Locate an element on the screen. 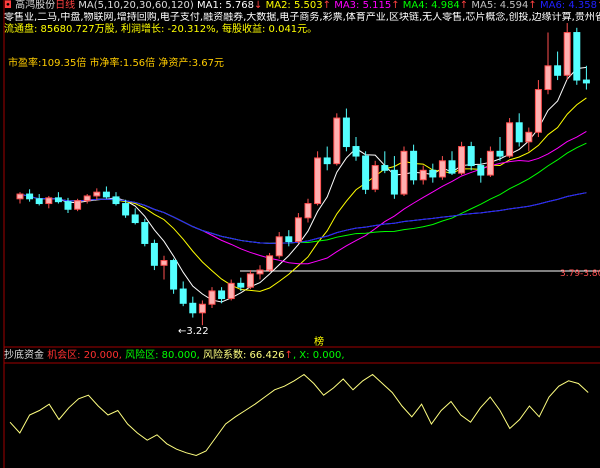 This screenshot has width=600, height=468. ma-params: MA(5,10,20,30,60,120) is located at coordinates (136, 5).